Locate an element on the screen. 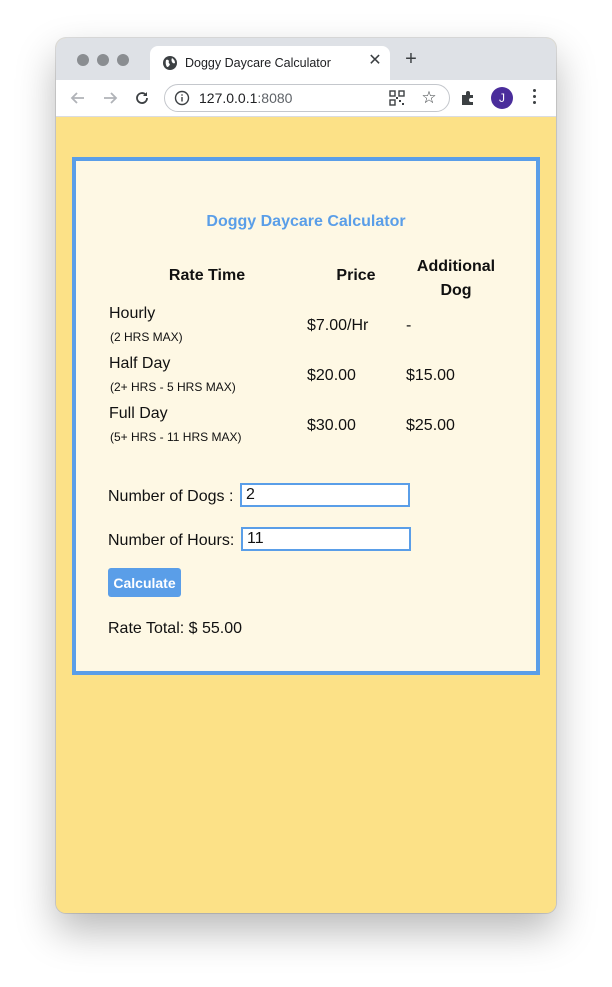 Image resolution: width=612 pixels, height=987 pixels. address-bar: 127.0.0.1:8080 ☆ is located at coordinates (307, 98).